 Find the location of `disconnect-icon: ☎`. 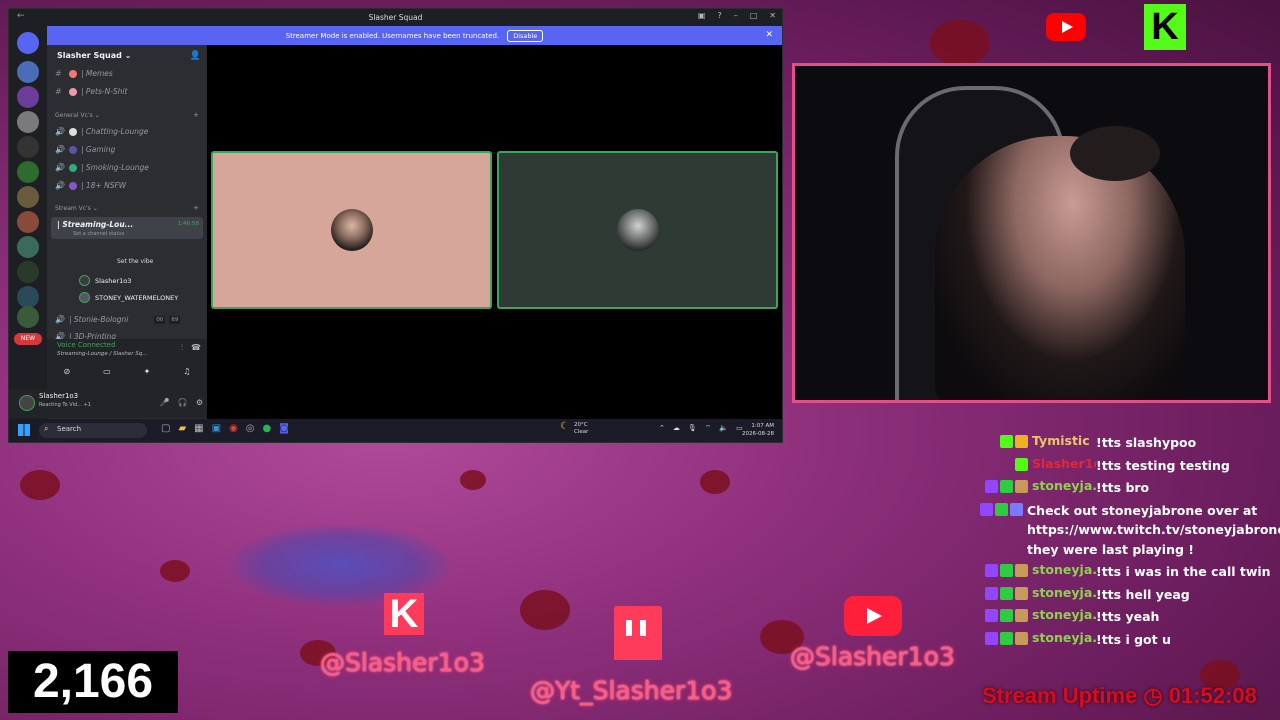

disconnect-icon: ☎ is located at coordinates (196, 347).